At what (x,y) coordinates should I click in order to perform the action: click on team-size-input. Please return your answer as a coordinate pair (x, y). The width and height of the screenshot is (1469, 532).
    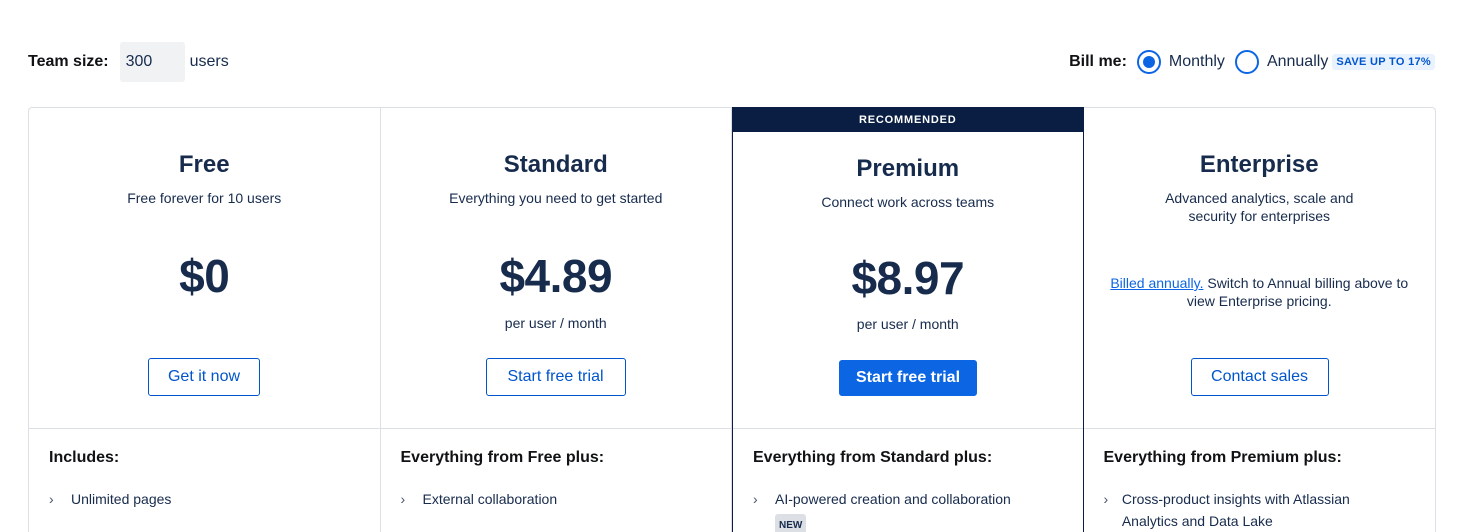
    Looking at the image, I should click on (152, 62).